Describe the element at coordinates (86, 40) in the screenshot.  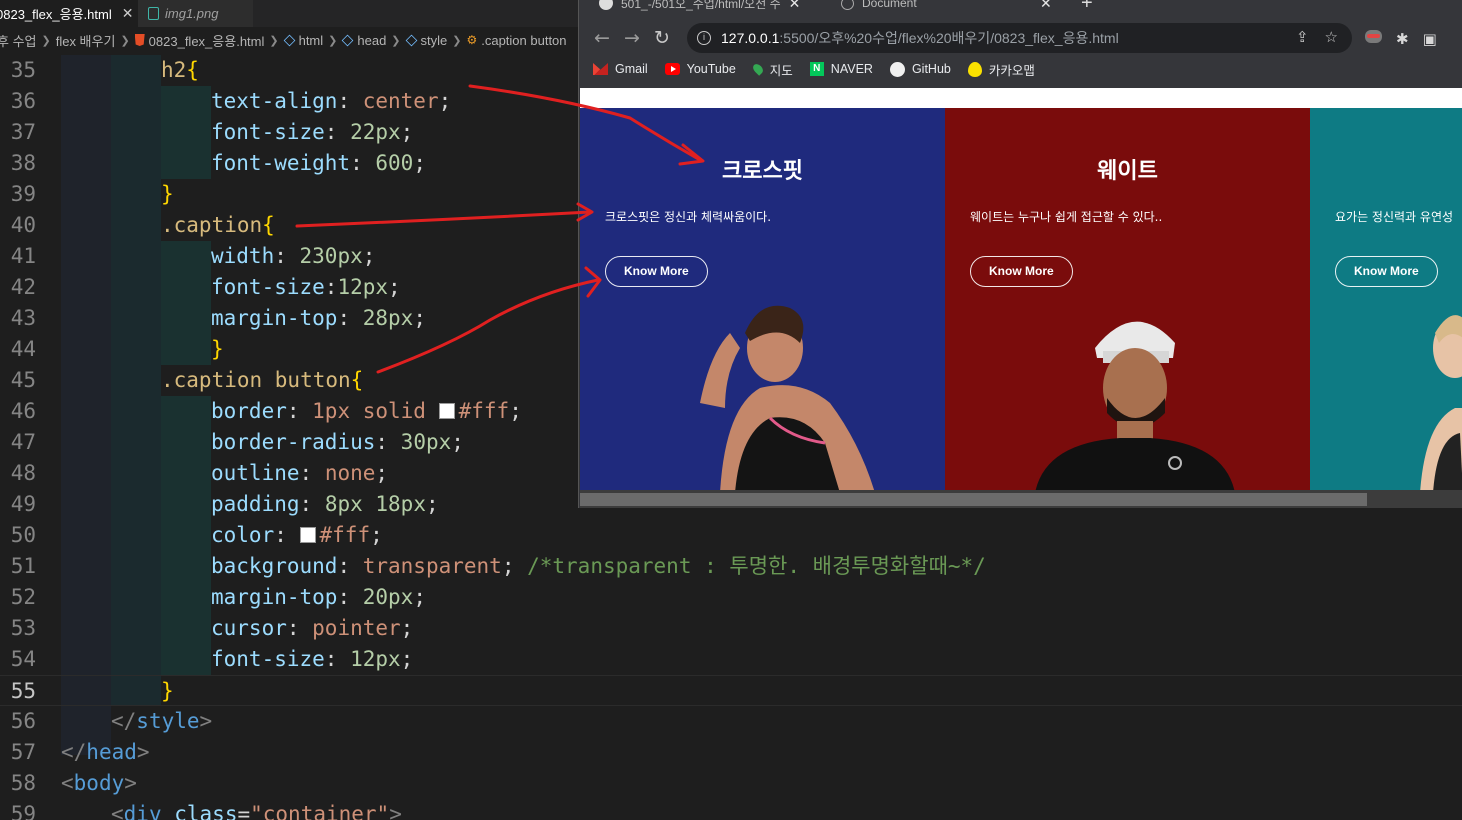
I see `breadcrumb-item: flex 배우기` at that location.